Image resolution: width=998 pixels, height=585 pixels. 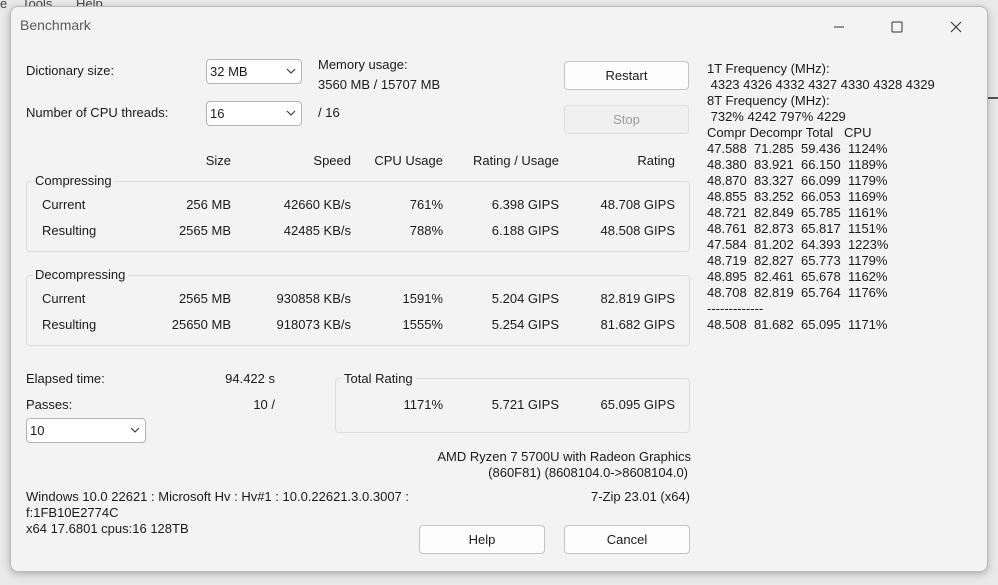 What do you see at coordinates (640, 496) in the screenshot?
I see `version-label: 7-Zip 23.01 (x64)` at bounding box center [640, 496].